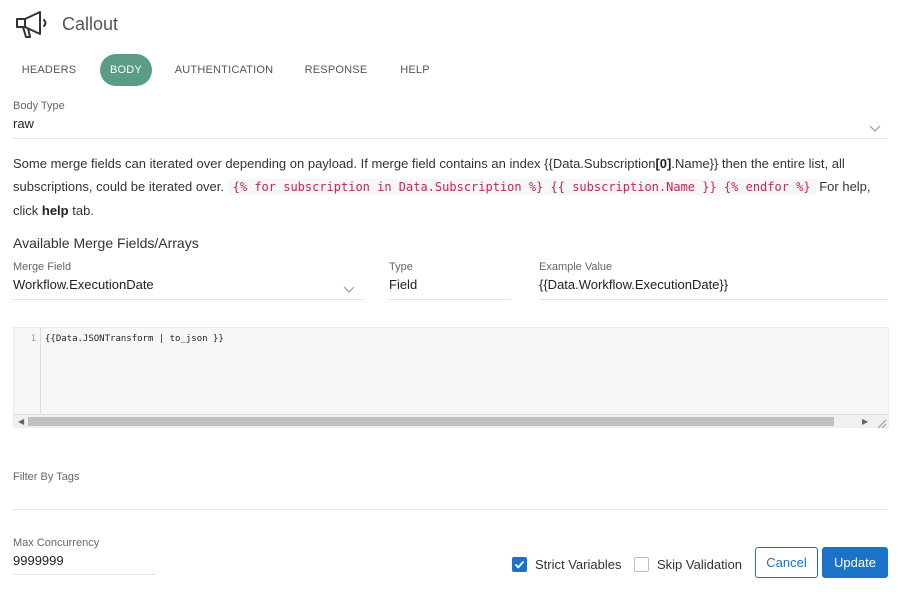  I want to click on code-line: {{Data.JSONTransform | to_json }}, so click(134, 339).